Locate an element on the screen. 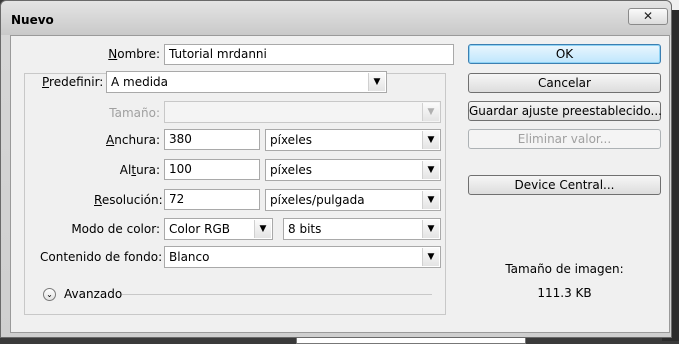 Image resolution: width=679 pixels, height=344 pixels. predefinir-select: A medida ▼ is located at coordinates (246, 82).